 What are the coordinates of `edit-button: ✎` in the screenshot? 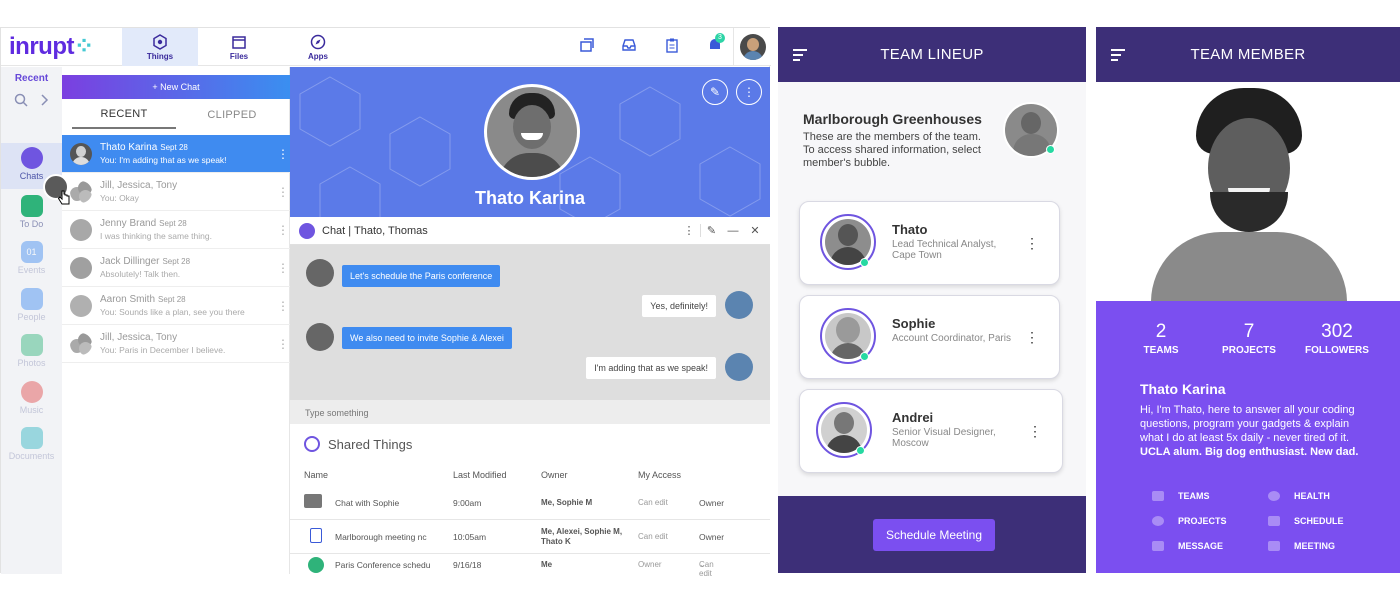 It's located at (715, 92).